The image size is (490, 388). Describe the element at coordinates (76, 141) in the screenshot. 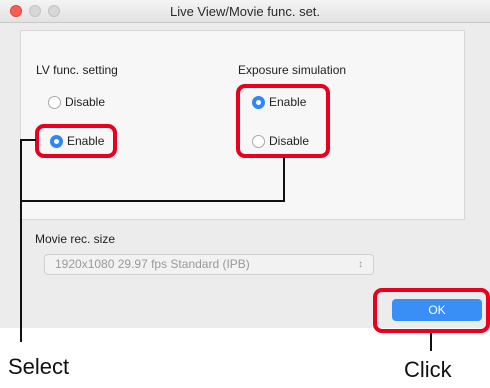

I see `lv-enable-highlight` at that location.